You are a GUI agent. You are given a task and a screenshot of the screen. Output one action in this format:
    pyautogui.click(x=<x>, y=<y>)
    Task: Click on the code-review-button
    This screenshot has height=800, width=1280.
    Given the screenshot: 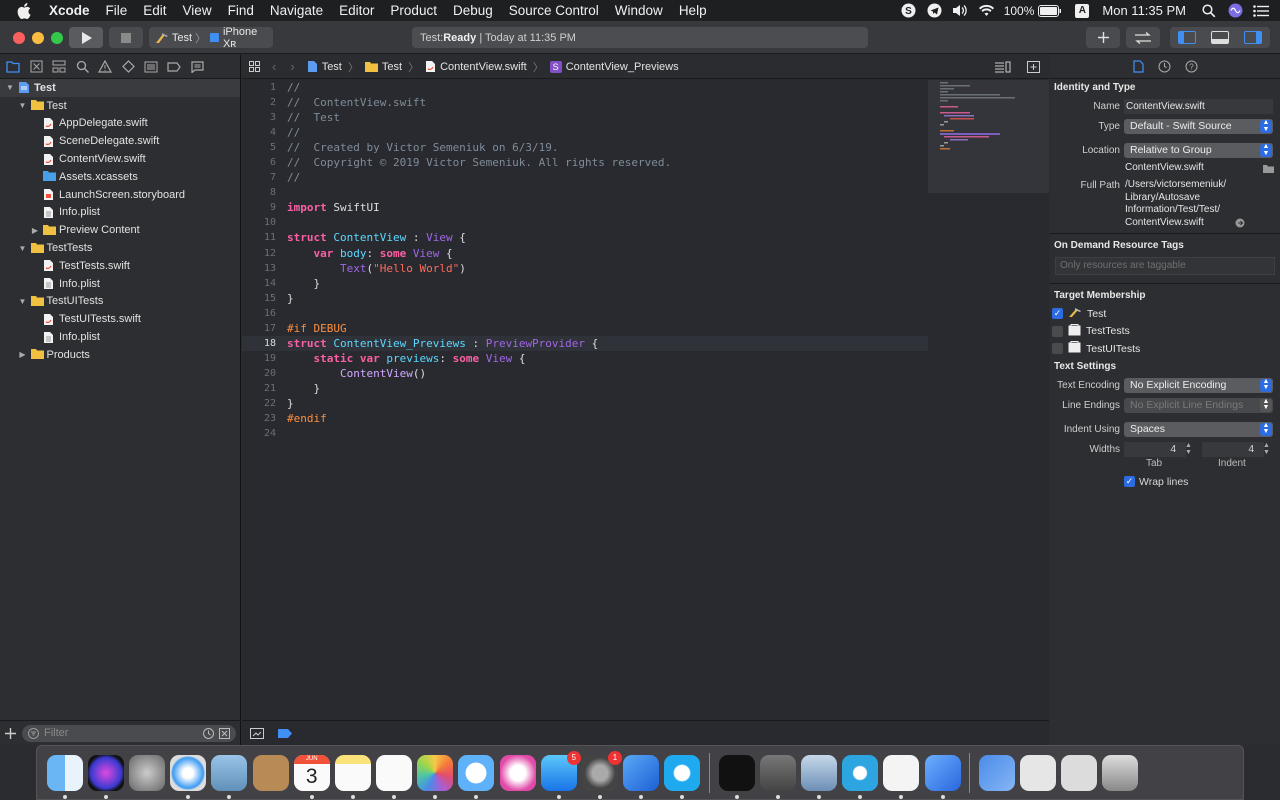 What is the action you would take?
    pyautogui.click(x=1143, y=37)
    